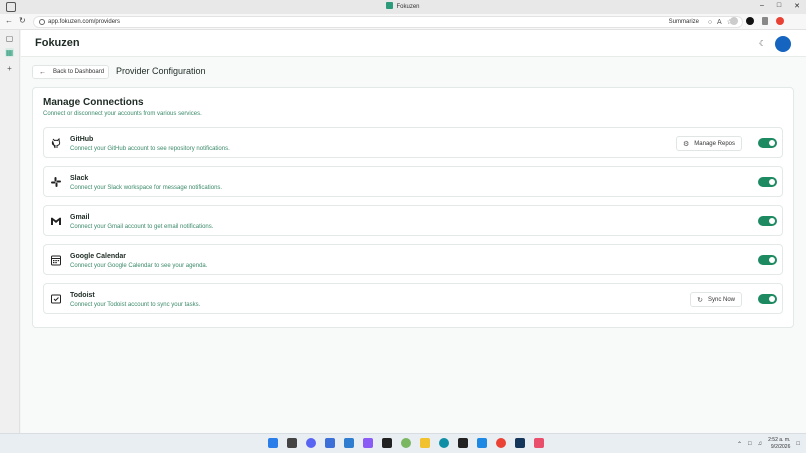 The image size is (806, 453). Describe the element at coordinates (273, 443) in the screenshot. I see `start-icon` at that location.